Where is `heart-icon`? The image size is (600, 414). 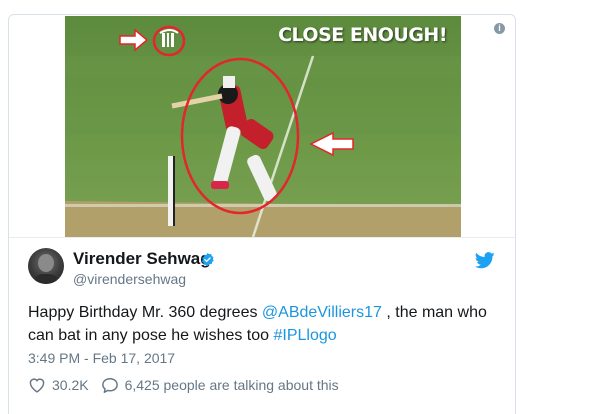
heart-icon is located at coordinates (37, 385).